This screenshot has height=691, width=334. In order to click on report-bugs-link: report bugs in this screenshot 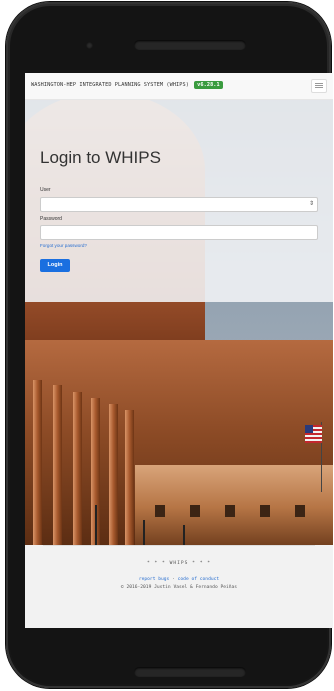, I will do `click(154, 579)`.